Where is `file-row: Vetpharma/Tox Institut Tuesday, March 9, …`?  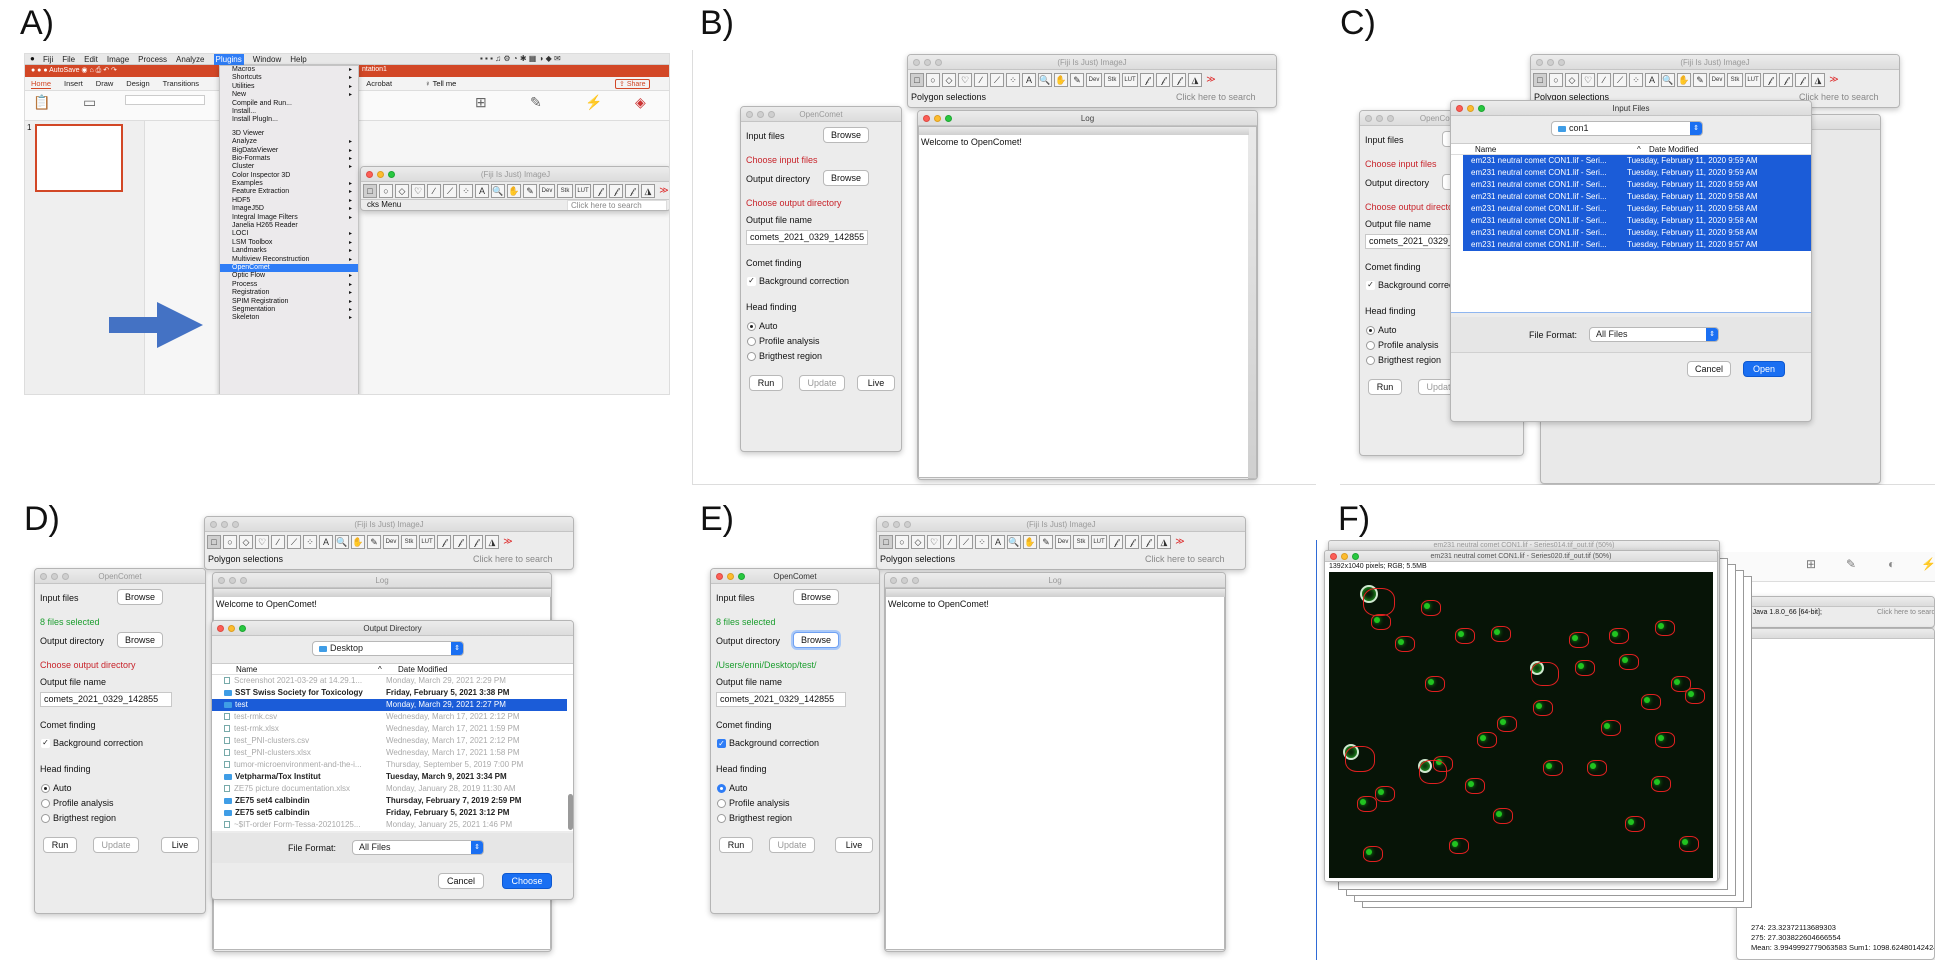
file-row: Vetpharma/Tox Institut Tuesday, March 9, … is located at coordinates (389, 777).